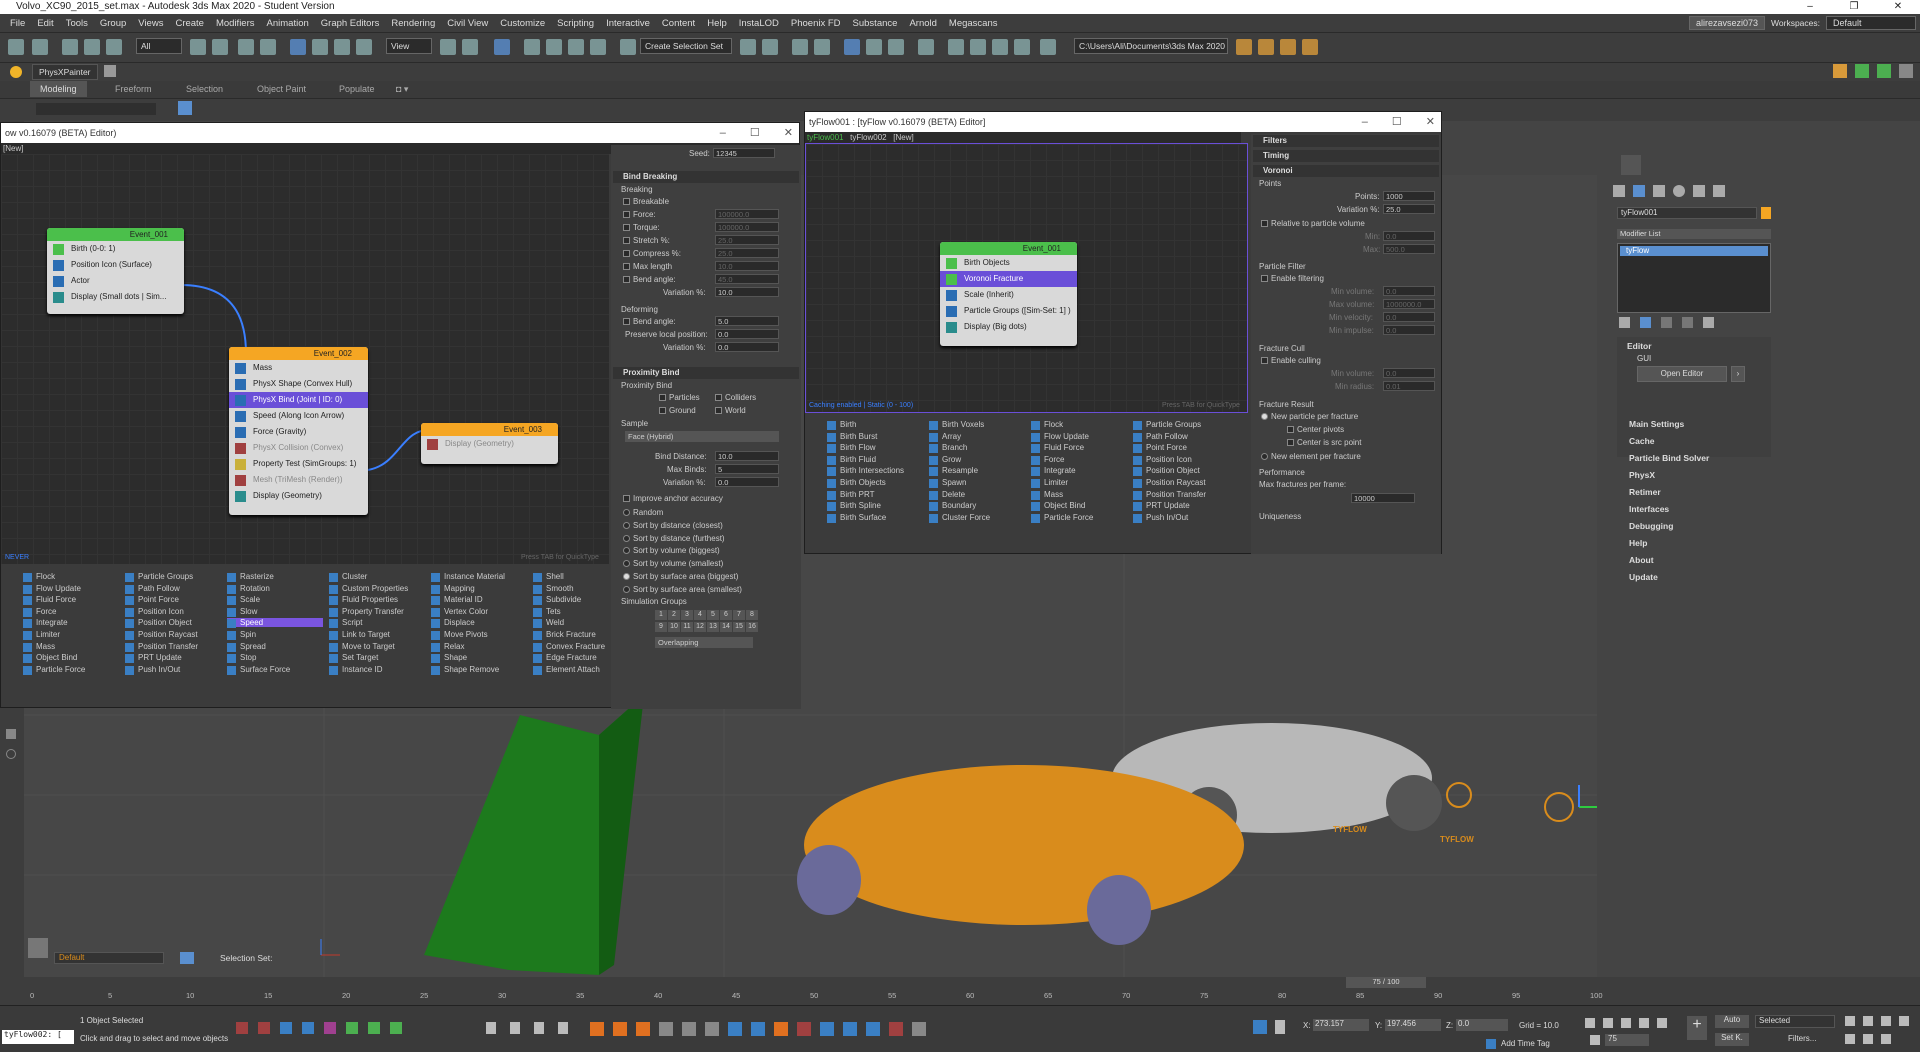 This screenshot has height=1052, width=1920. What do you see at coordinates (1151, 46) in the screenshot?
I see `project-path-dropdown: C:\Users\Ali\Documents\3ds Max 2020` at bounding box center [1151, 46].